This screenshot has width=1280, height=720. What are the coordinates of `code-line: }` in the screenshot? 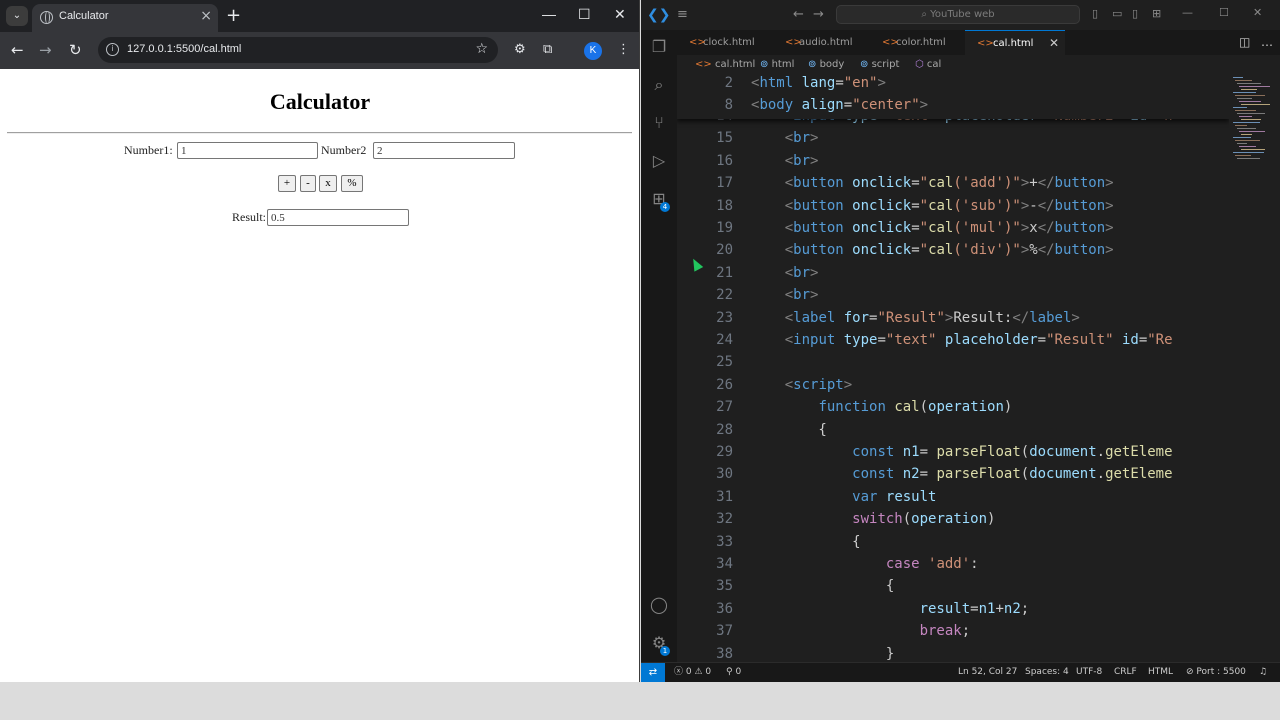 It's located at (822, 654).